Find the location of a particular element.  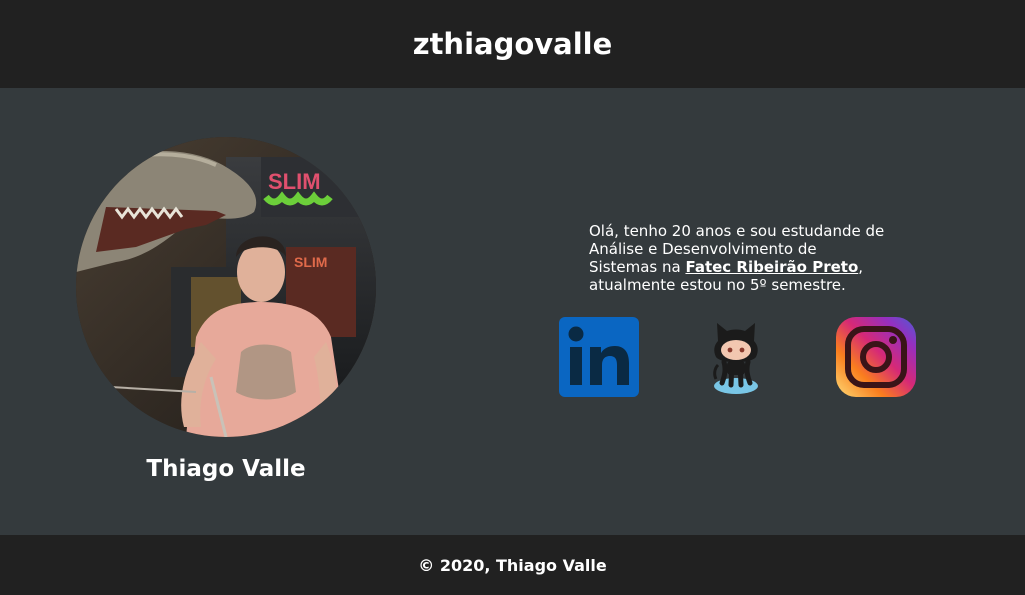

github-link is located at coordinates (736, 357).